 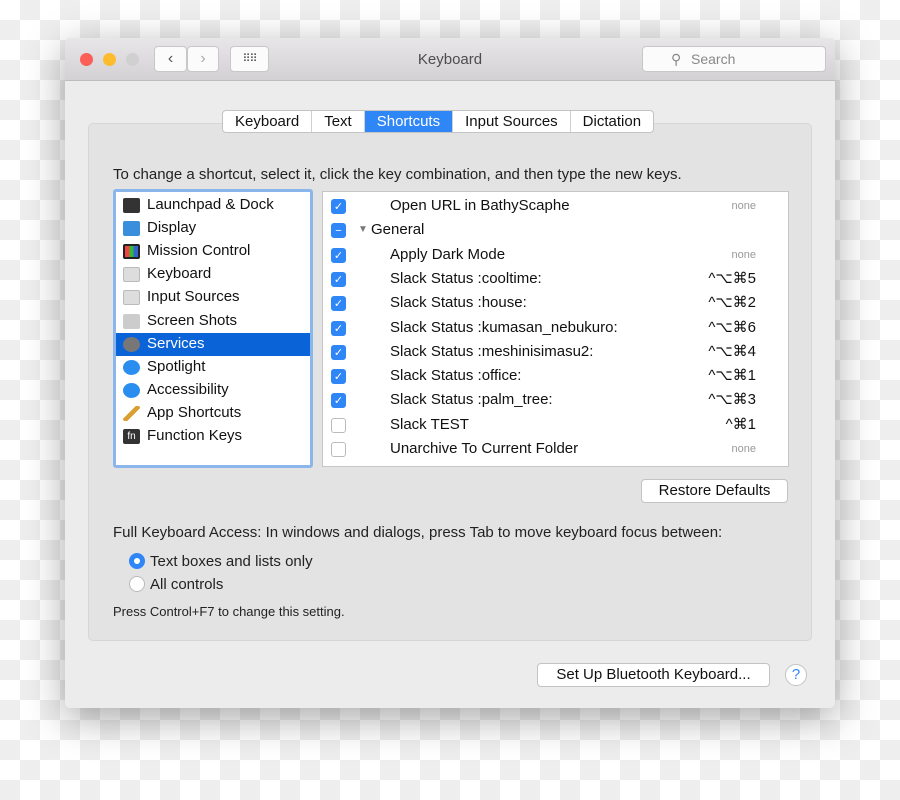 I want to click on shortcut-label: Open URL in BathyScaphe, so click(x=480, y=205).